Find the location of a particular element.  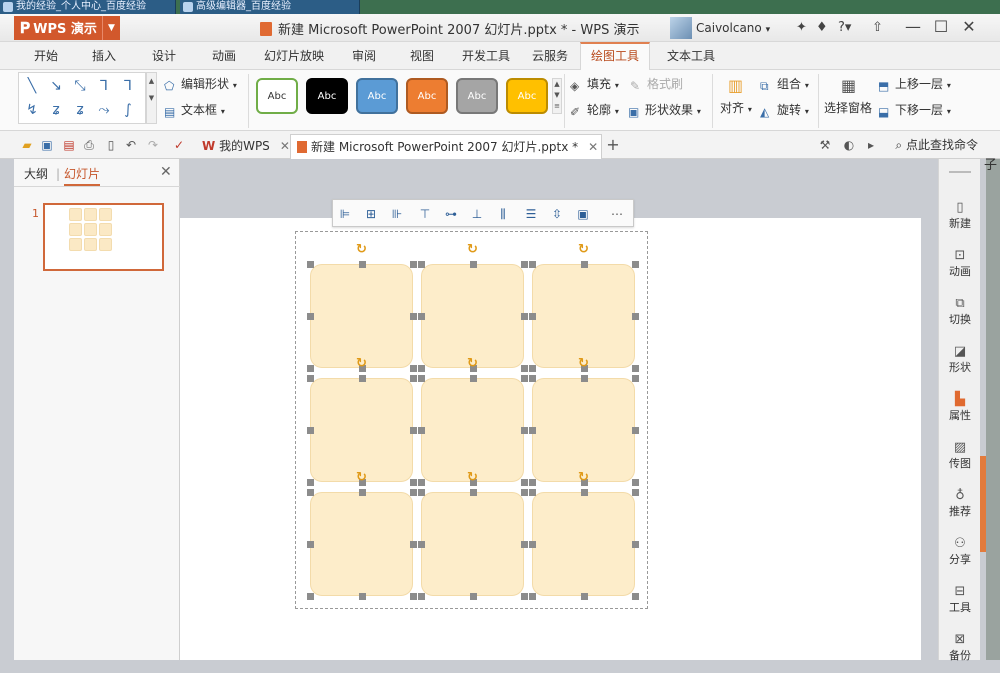

sidebar-item-animation: ⊡ 动画 is located at coordinates (960, 265).